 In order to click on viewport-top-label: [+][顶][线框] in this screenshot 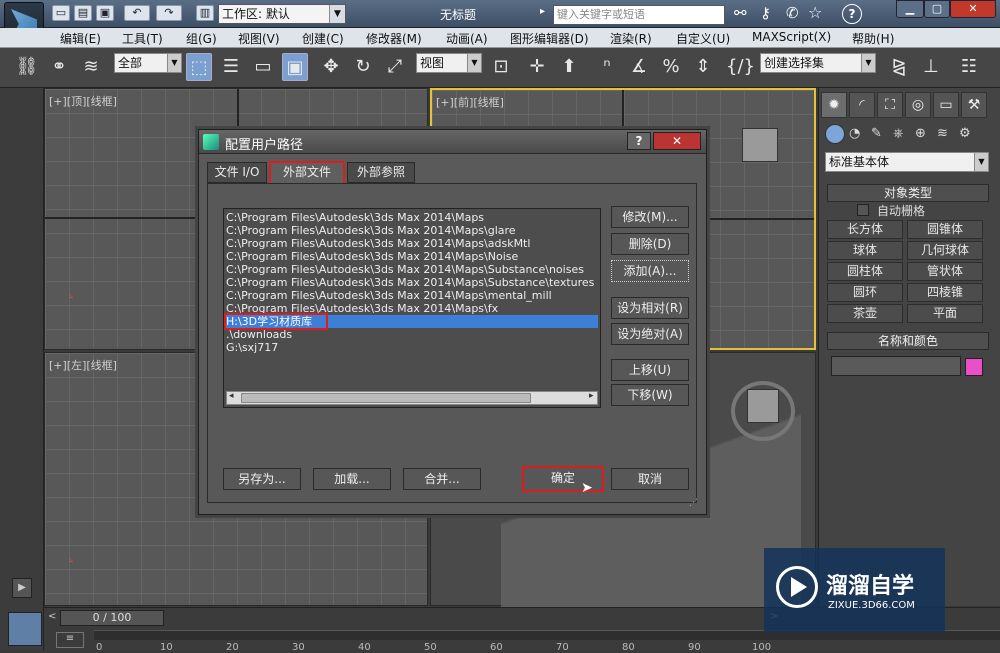, I will do `click(83, 101)`.